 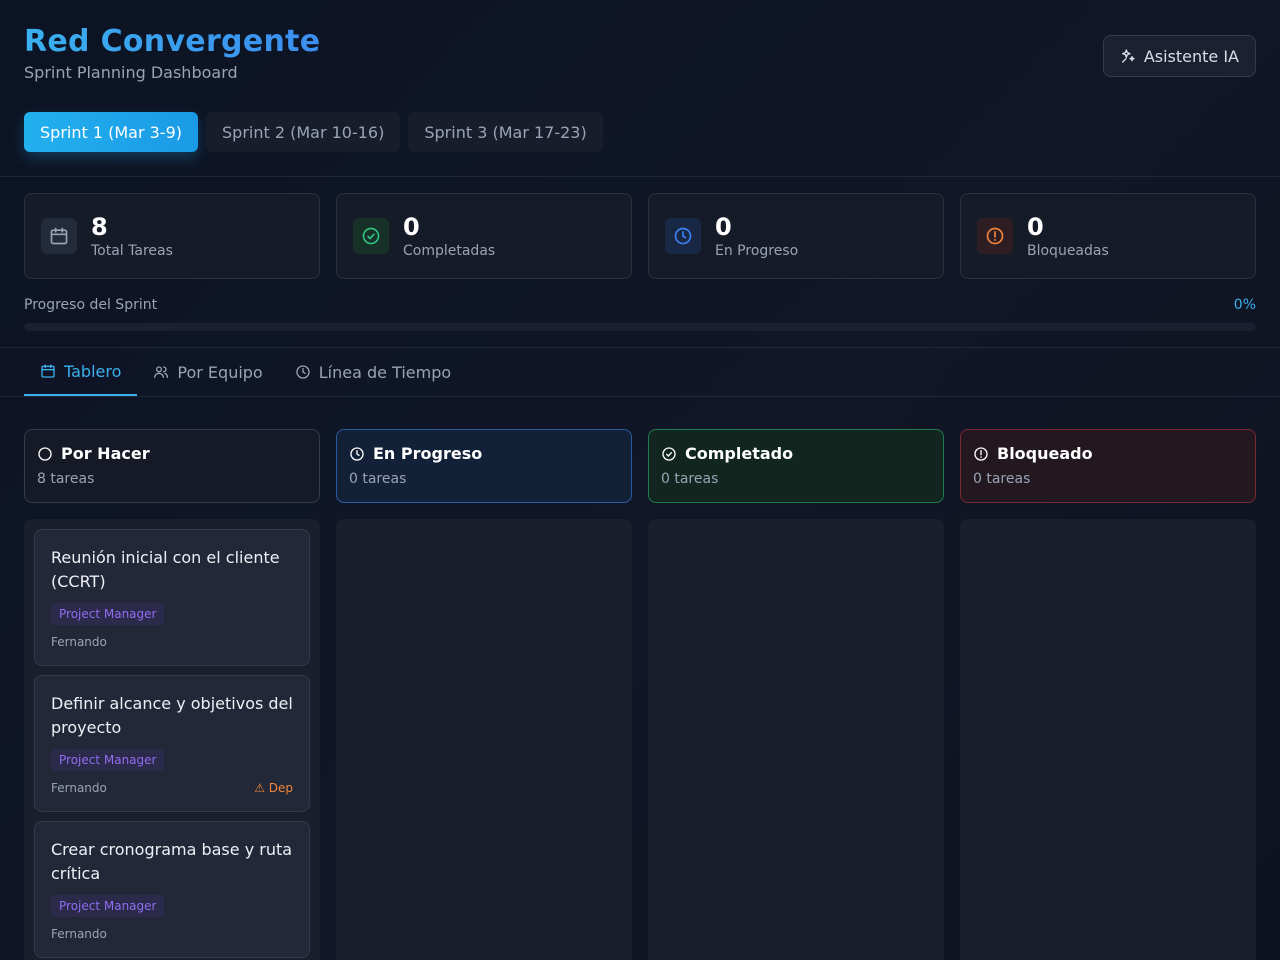 I want to click on column-completado: Completado 0 tareas, so click(x=796, y=694).